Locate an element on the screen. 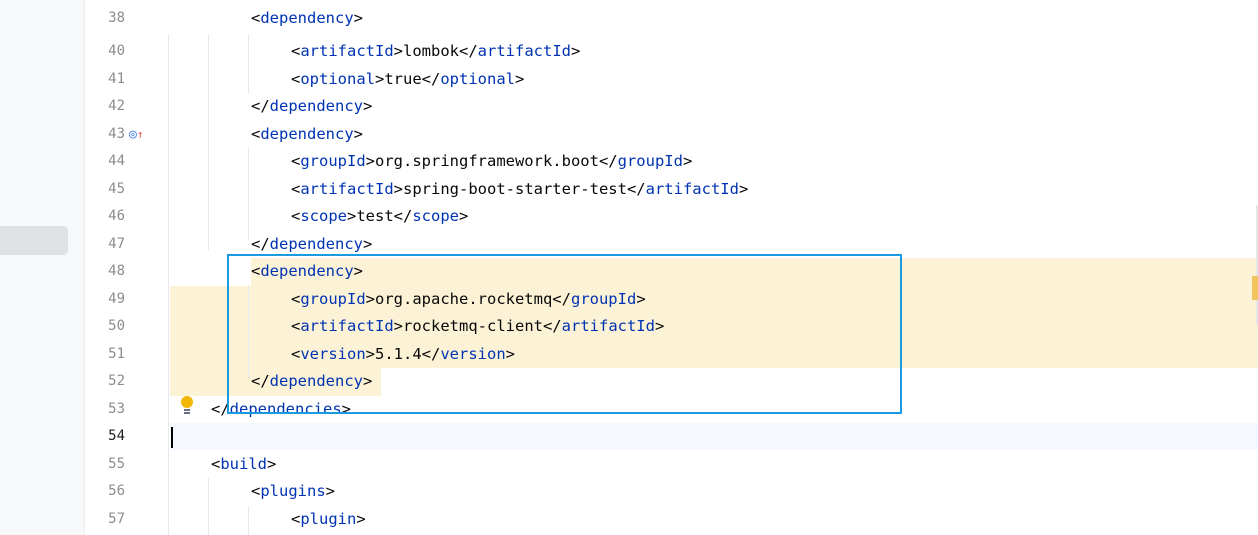 The height and width of the screenshot is (535, 1258). code-text: <optional>true</optional> is located at coordinates (407, 80).